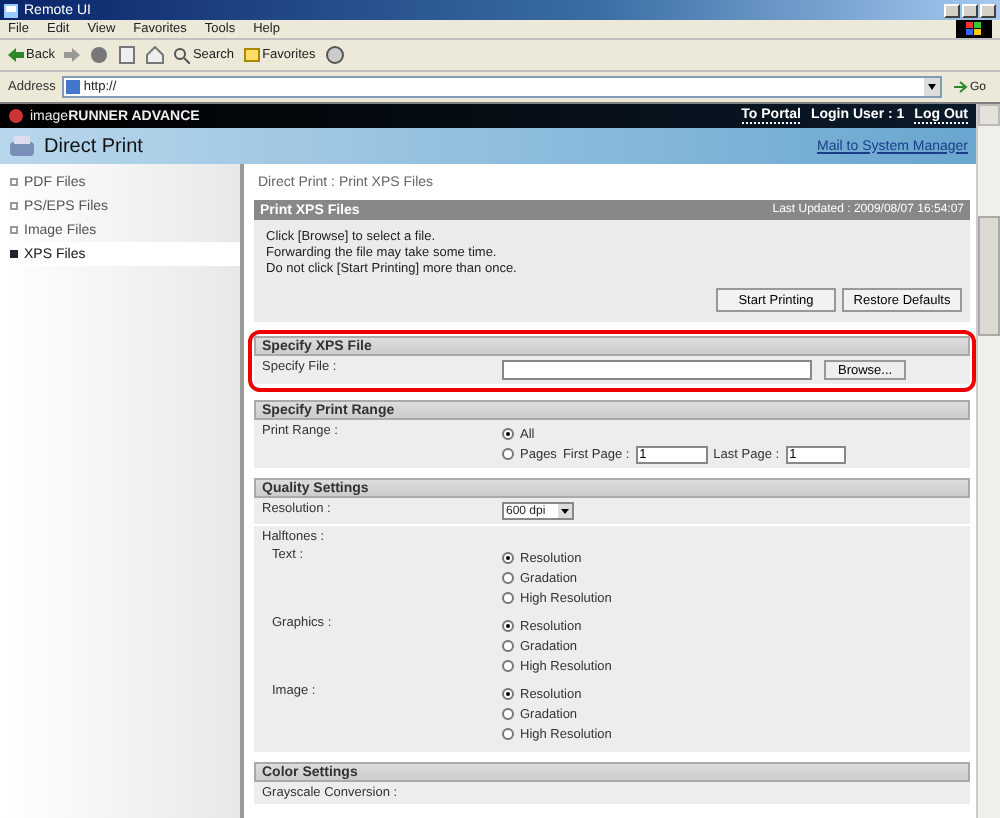  I want to click on minimize-button, so click(952, 10).